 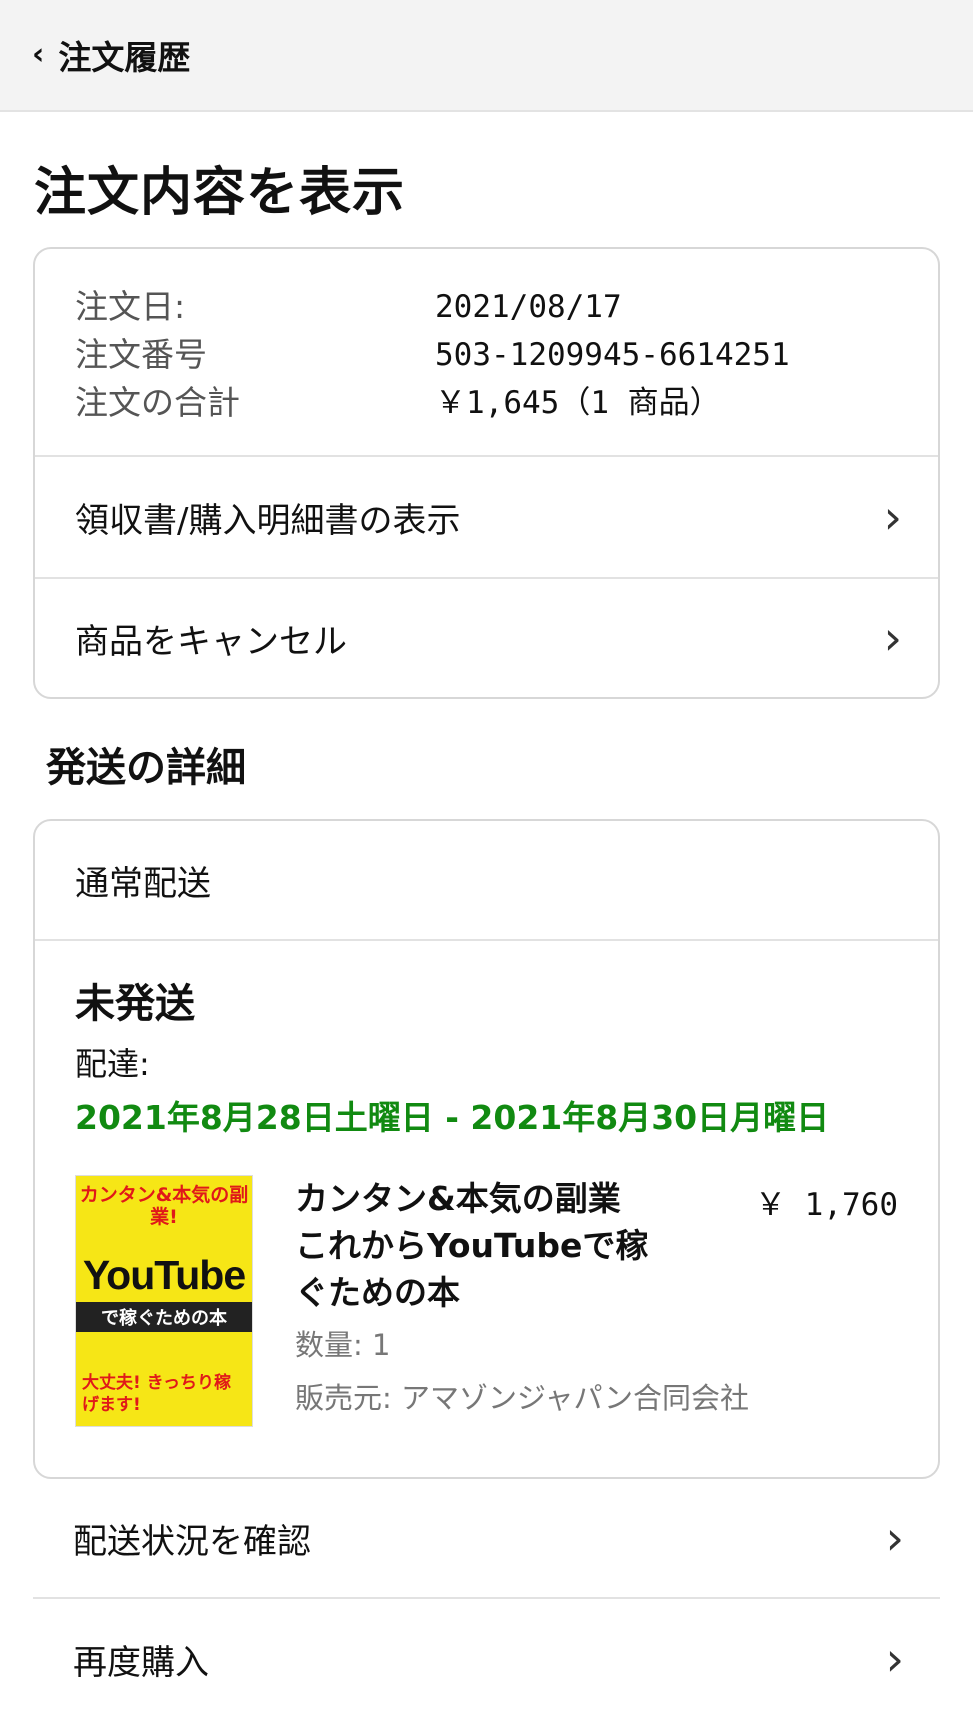 I want to click on delivery-date-range: 2021年8月28日土曜日 - 2021年8月30日月曜日, so click(x=452, y=1117).